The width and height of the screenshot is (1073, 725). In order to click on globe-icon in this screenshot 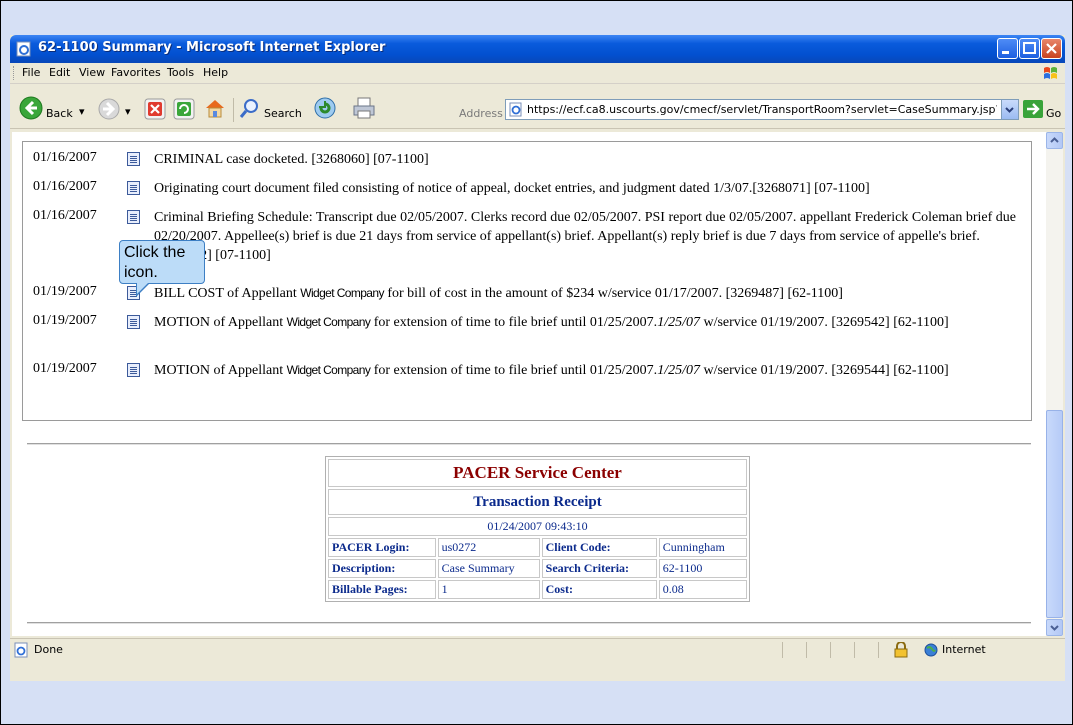, I will do `click(931, 650)`.